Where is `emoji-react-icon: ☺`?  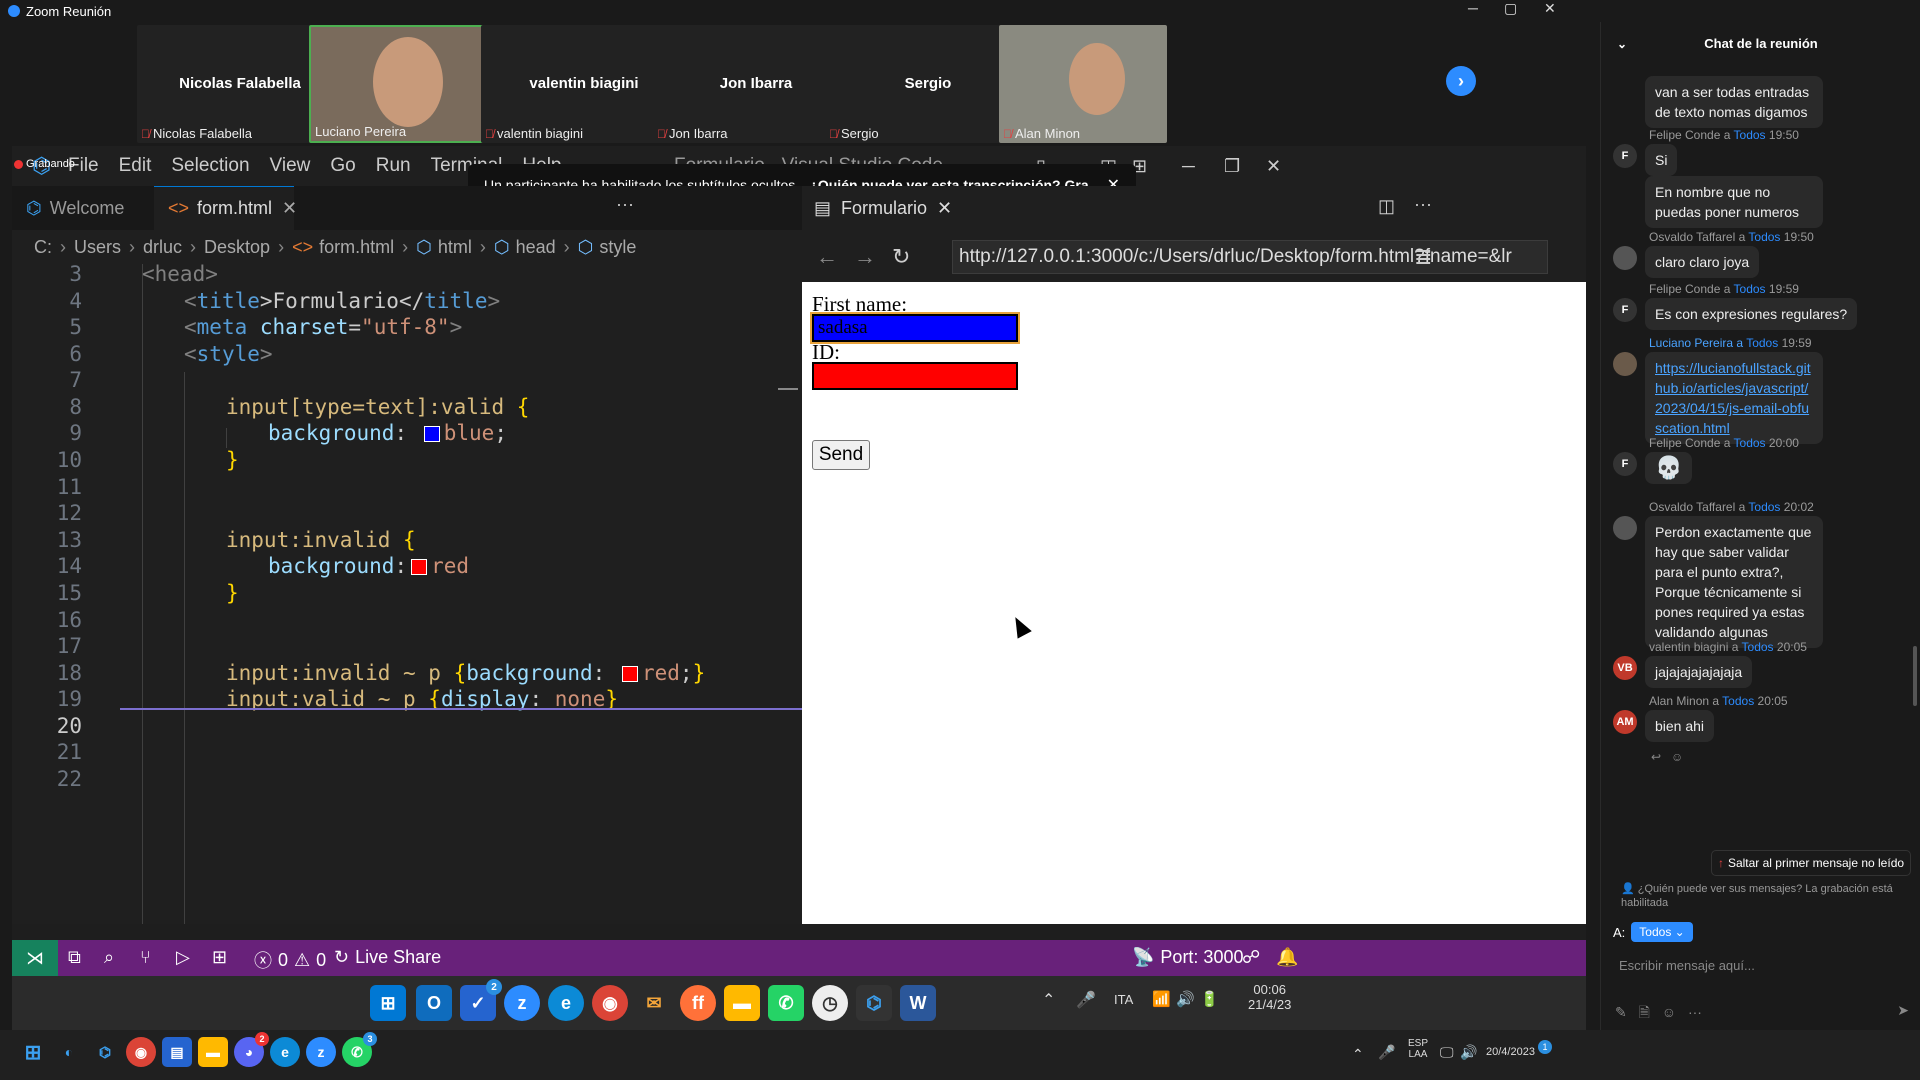 emoji-react-icon: ☺ is located at coordinates (1677, 757).